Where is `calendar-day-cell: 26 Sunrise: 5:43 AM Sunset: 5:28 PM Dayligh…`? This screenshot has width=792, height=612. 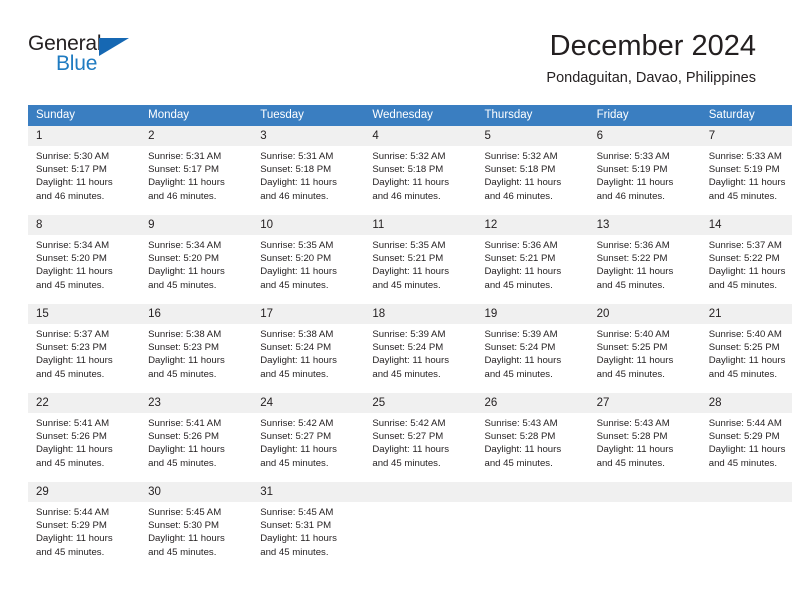 calendar-day-cell: 26 Sunrise: 5:43 AM Sunset: 5:28 PM Dayligh… is located at coordinates (532, 437).